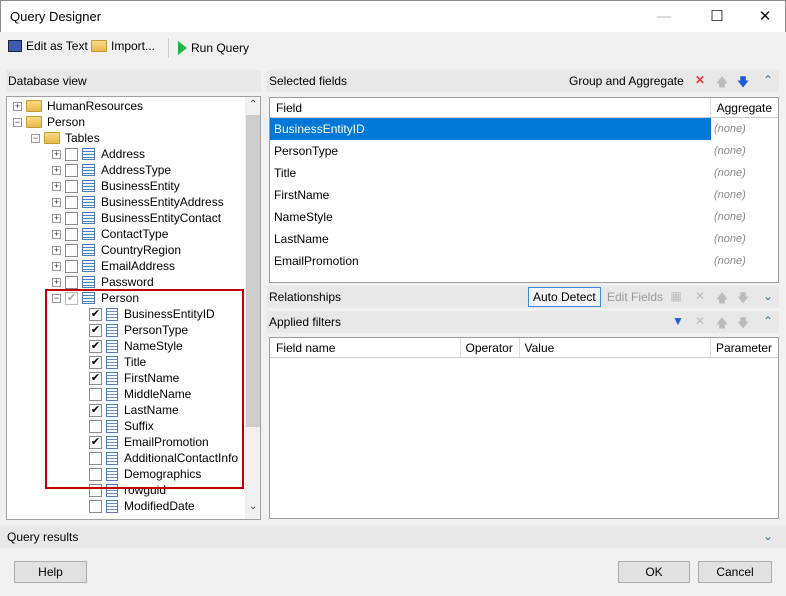 The width and height of the screenshot is (786, 596). I want to click on tree-item: + EmailAddress, so click(113, 266).